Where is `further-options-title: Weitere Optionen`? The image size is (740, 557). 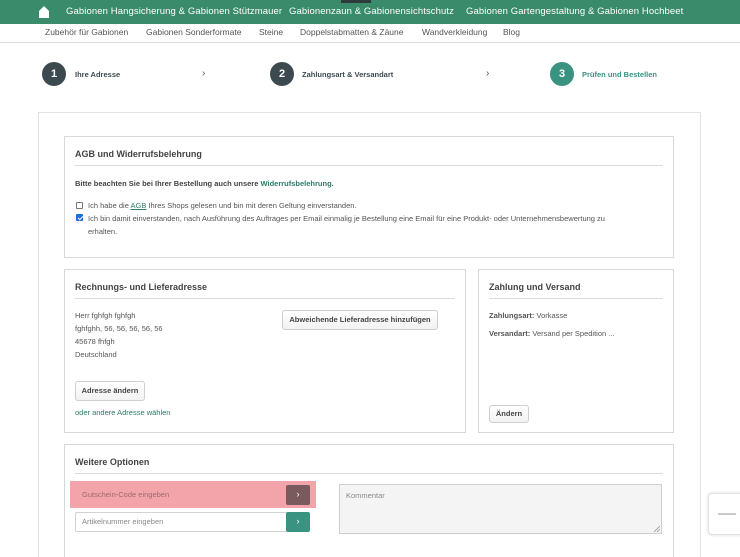 further-options-title: Weitere Optionen is located at coordinates (112, 462).